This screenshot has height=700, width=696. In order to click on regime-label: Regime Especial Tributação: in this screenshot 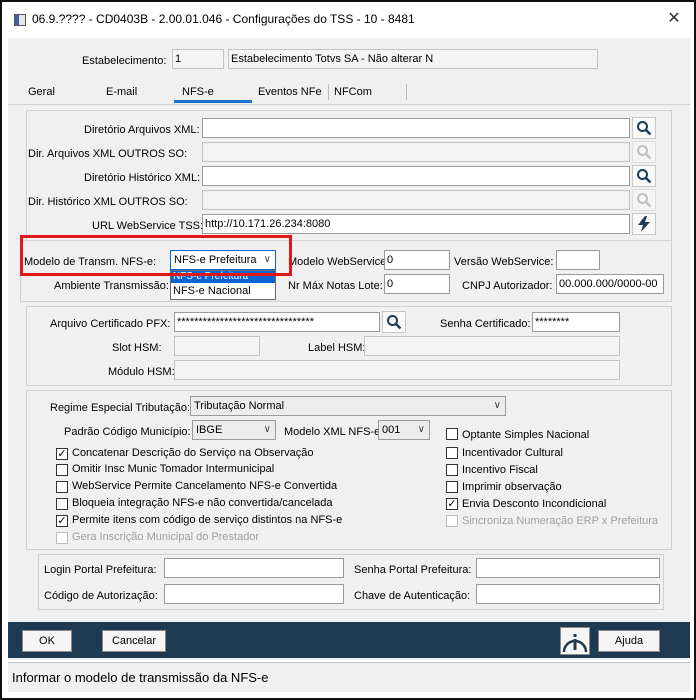, I will do `click(120, 408)`.